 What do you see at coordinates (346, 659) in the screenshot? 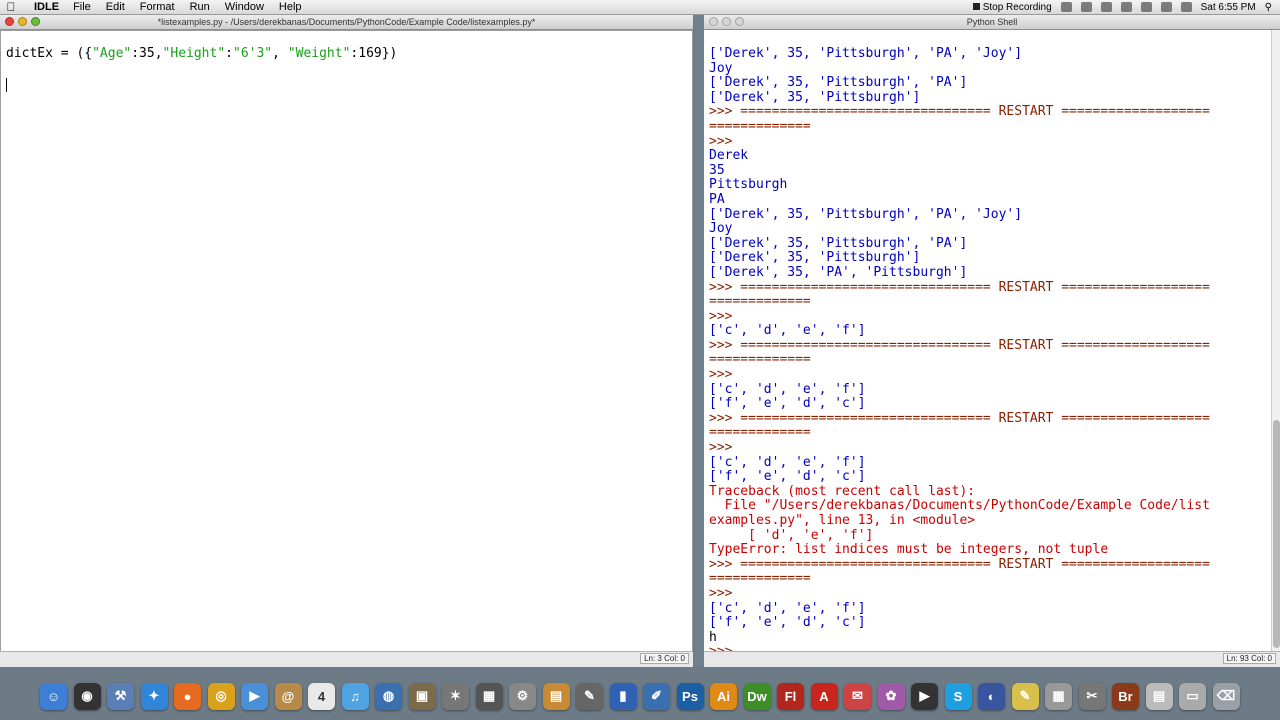
I see `editor-status-bar: Ln: 3 Col: 0` at bounding box center [346, 659].